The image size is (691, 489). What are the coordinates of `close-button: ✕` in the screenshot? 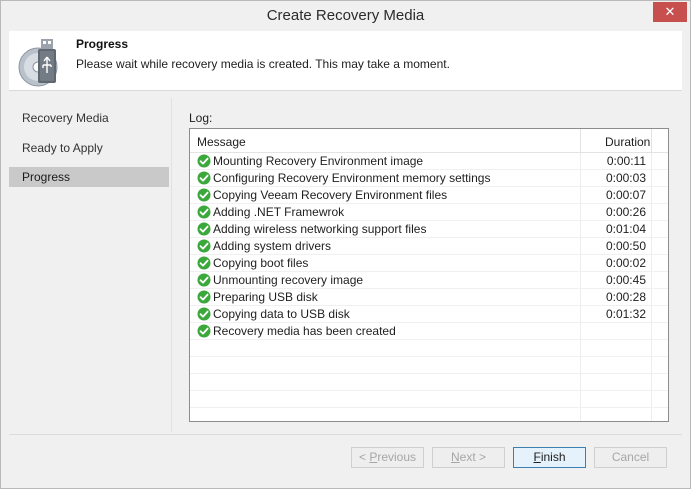 It's located at (670, 12).